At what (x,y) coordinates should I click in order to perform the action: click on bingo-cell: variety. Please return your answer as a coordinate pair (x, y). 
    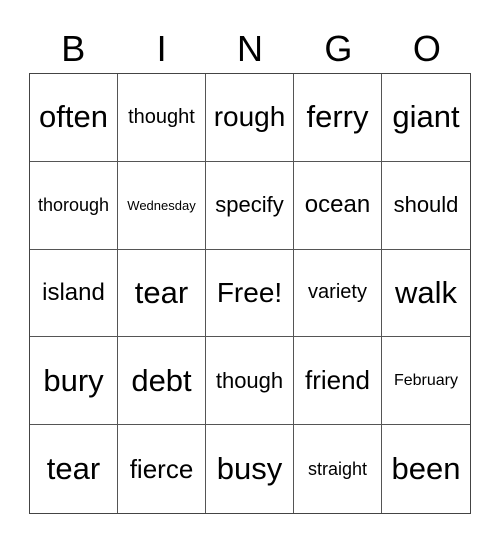
    Looking at the image, I should click on (338, 293).